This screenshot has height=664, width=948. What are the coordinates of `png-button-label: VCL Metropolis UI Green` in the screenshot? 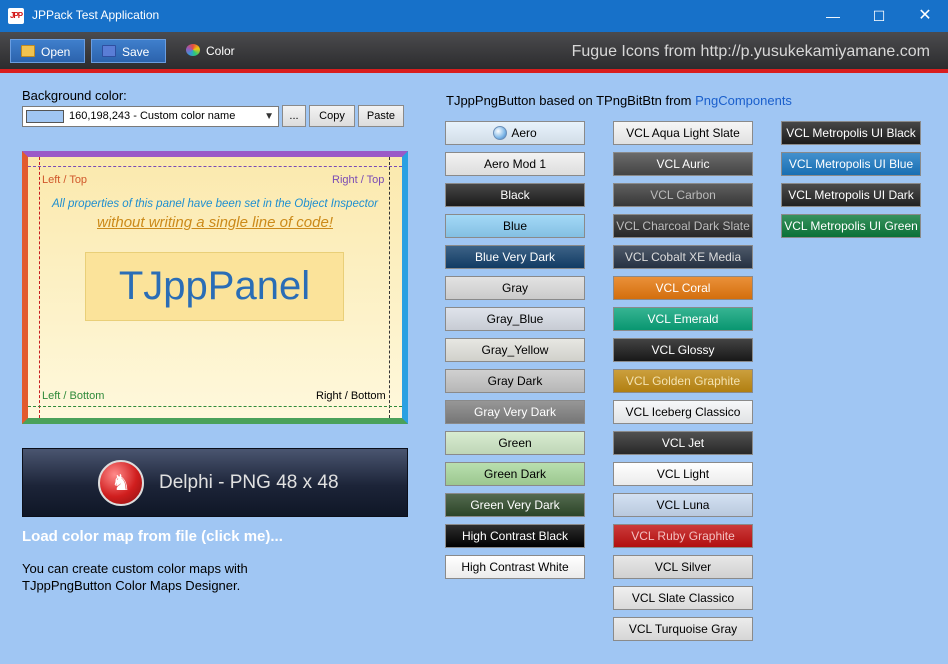 It's located at (851, 226).